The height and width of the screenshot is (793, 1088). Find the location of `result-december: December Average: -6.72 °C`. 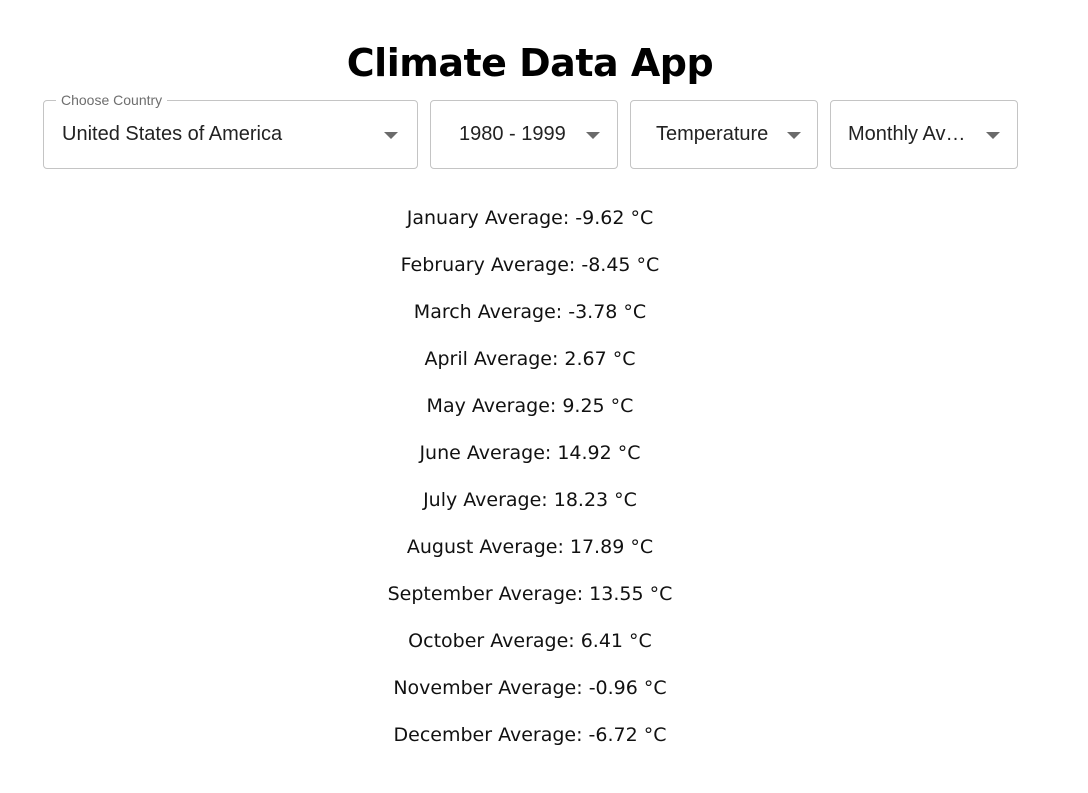

result-december: December Average: -6.72 °C is located at coordinates (530, 735).